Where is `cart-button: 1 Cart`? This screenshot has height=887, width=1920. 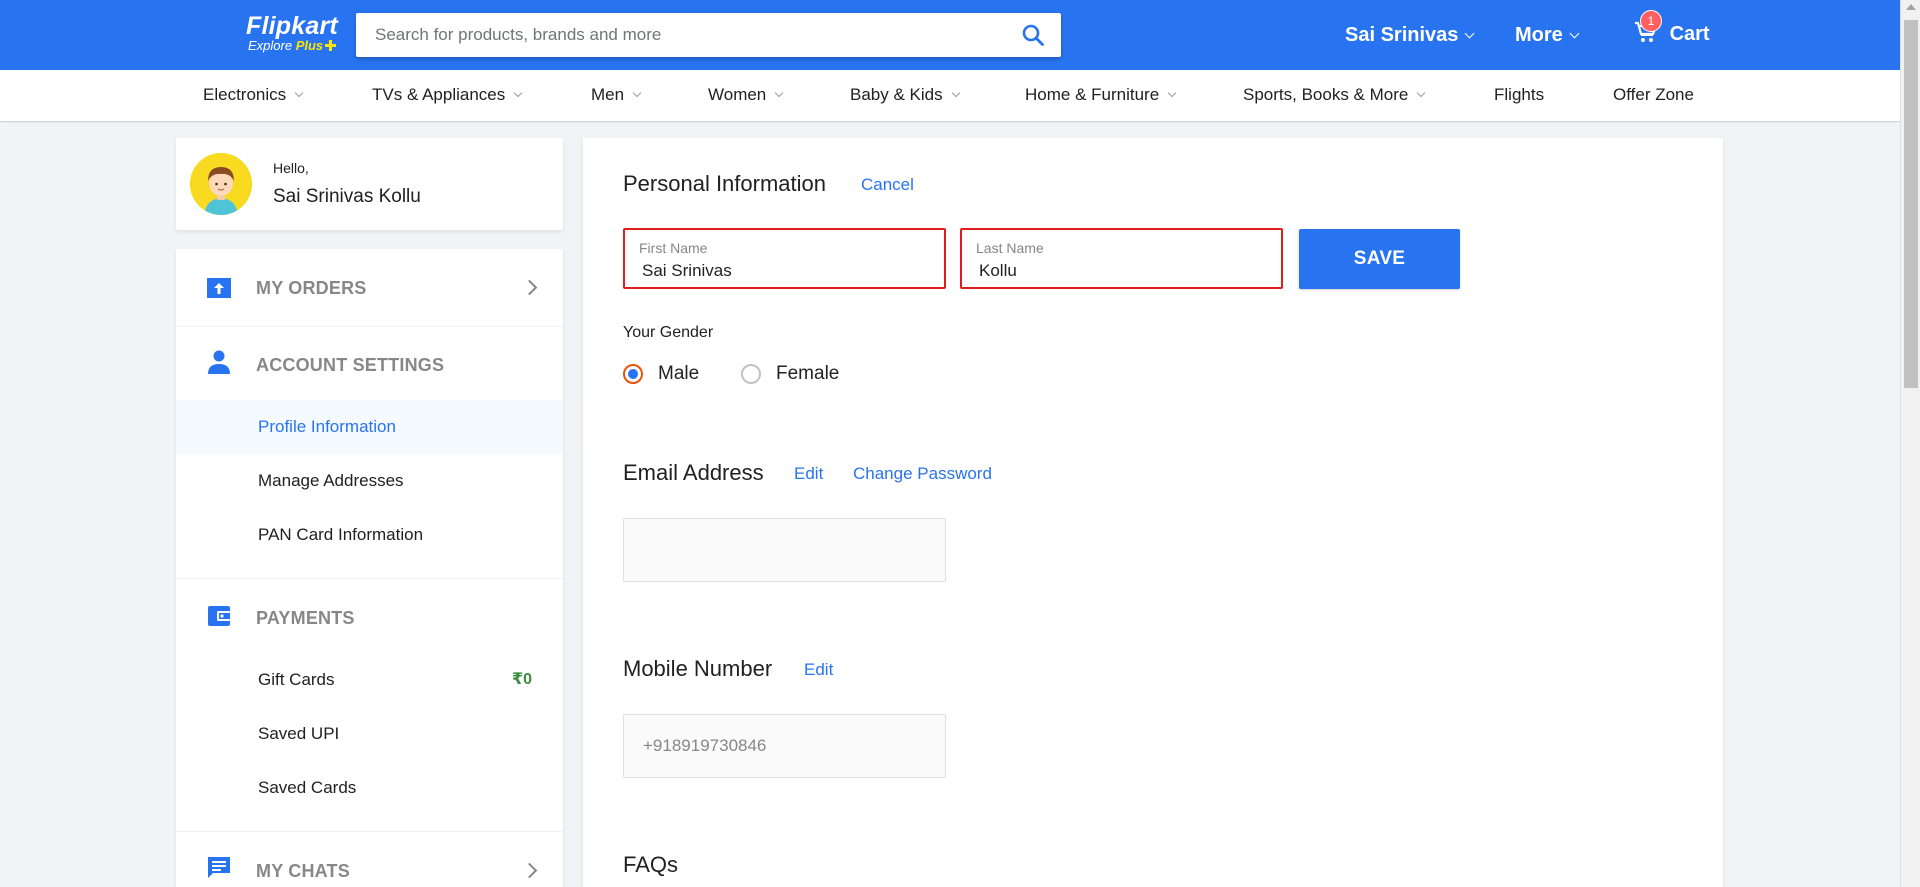
cart-button: 1 Cart is located at coordinates (1672, 28).